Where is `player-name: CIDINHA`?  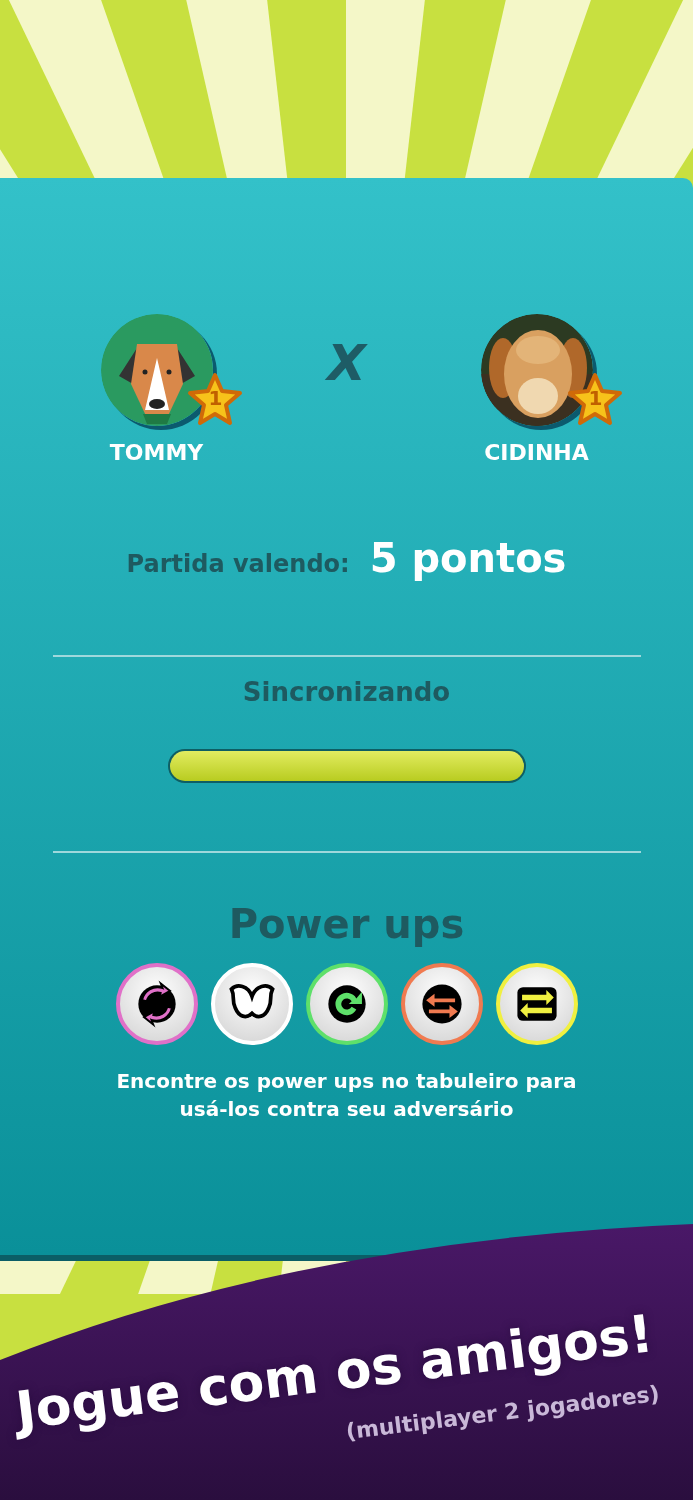
player-name: CIDINHA is located at coordinates (536, 452).